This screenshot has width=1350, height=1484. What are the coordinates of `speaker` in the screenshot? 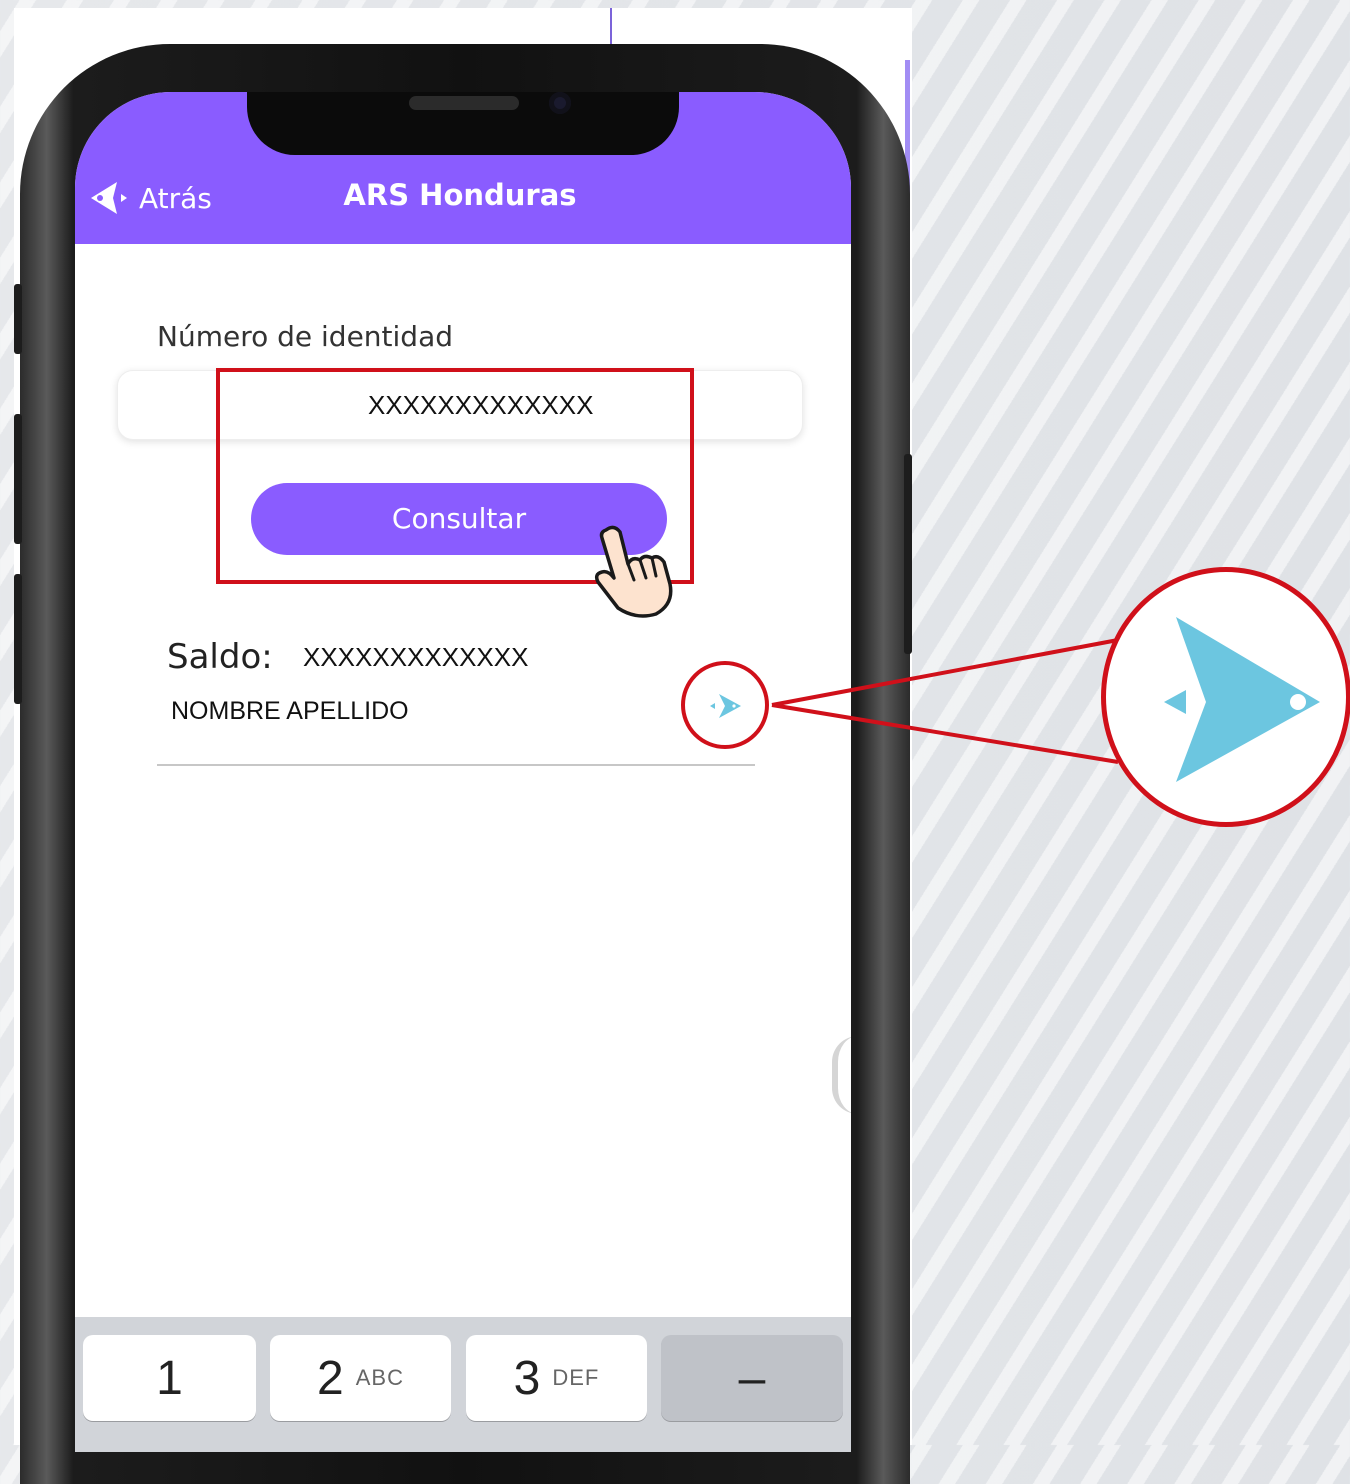 It's located at (464, 103).